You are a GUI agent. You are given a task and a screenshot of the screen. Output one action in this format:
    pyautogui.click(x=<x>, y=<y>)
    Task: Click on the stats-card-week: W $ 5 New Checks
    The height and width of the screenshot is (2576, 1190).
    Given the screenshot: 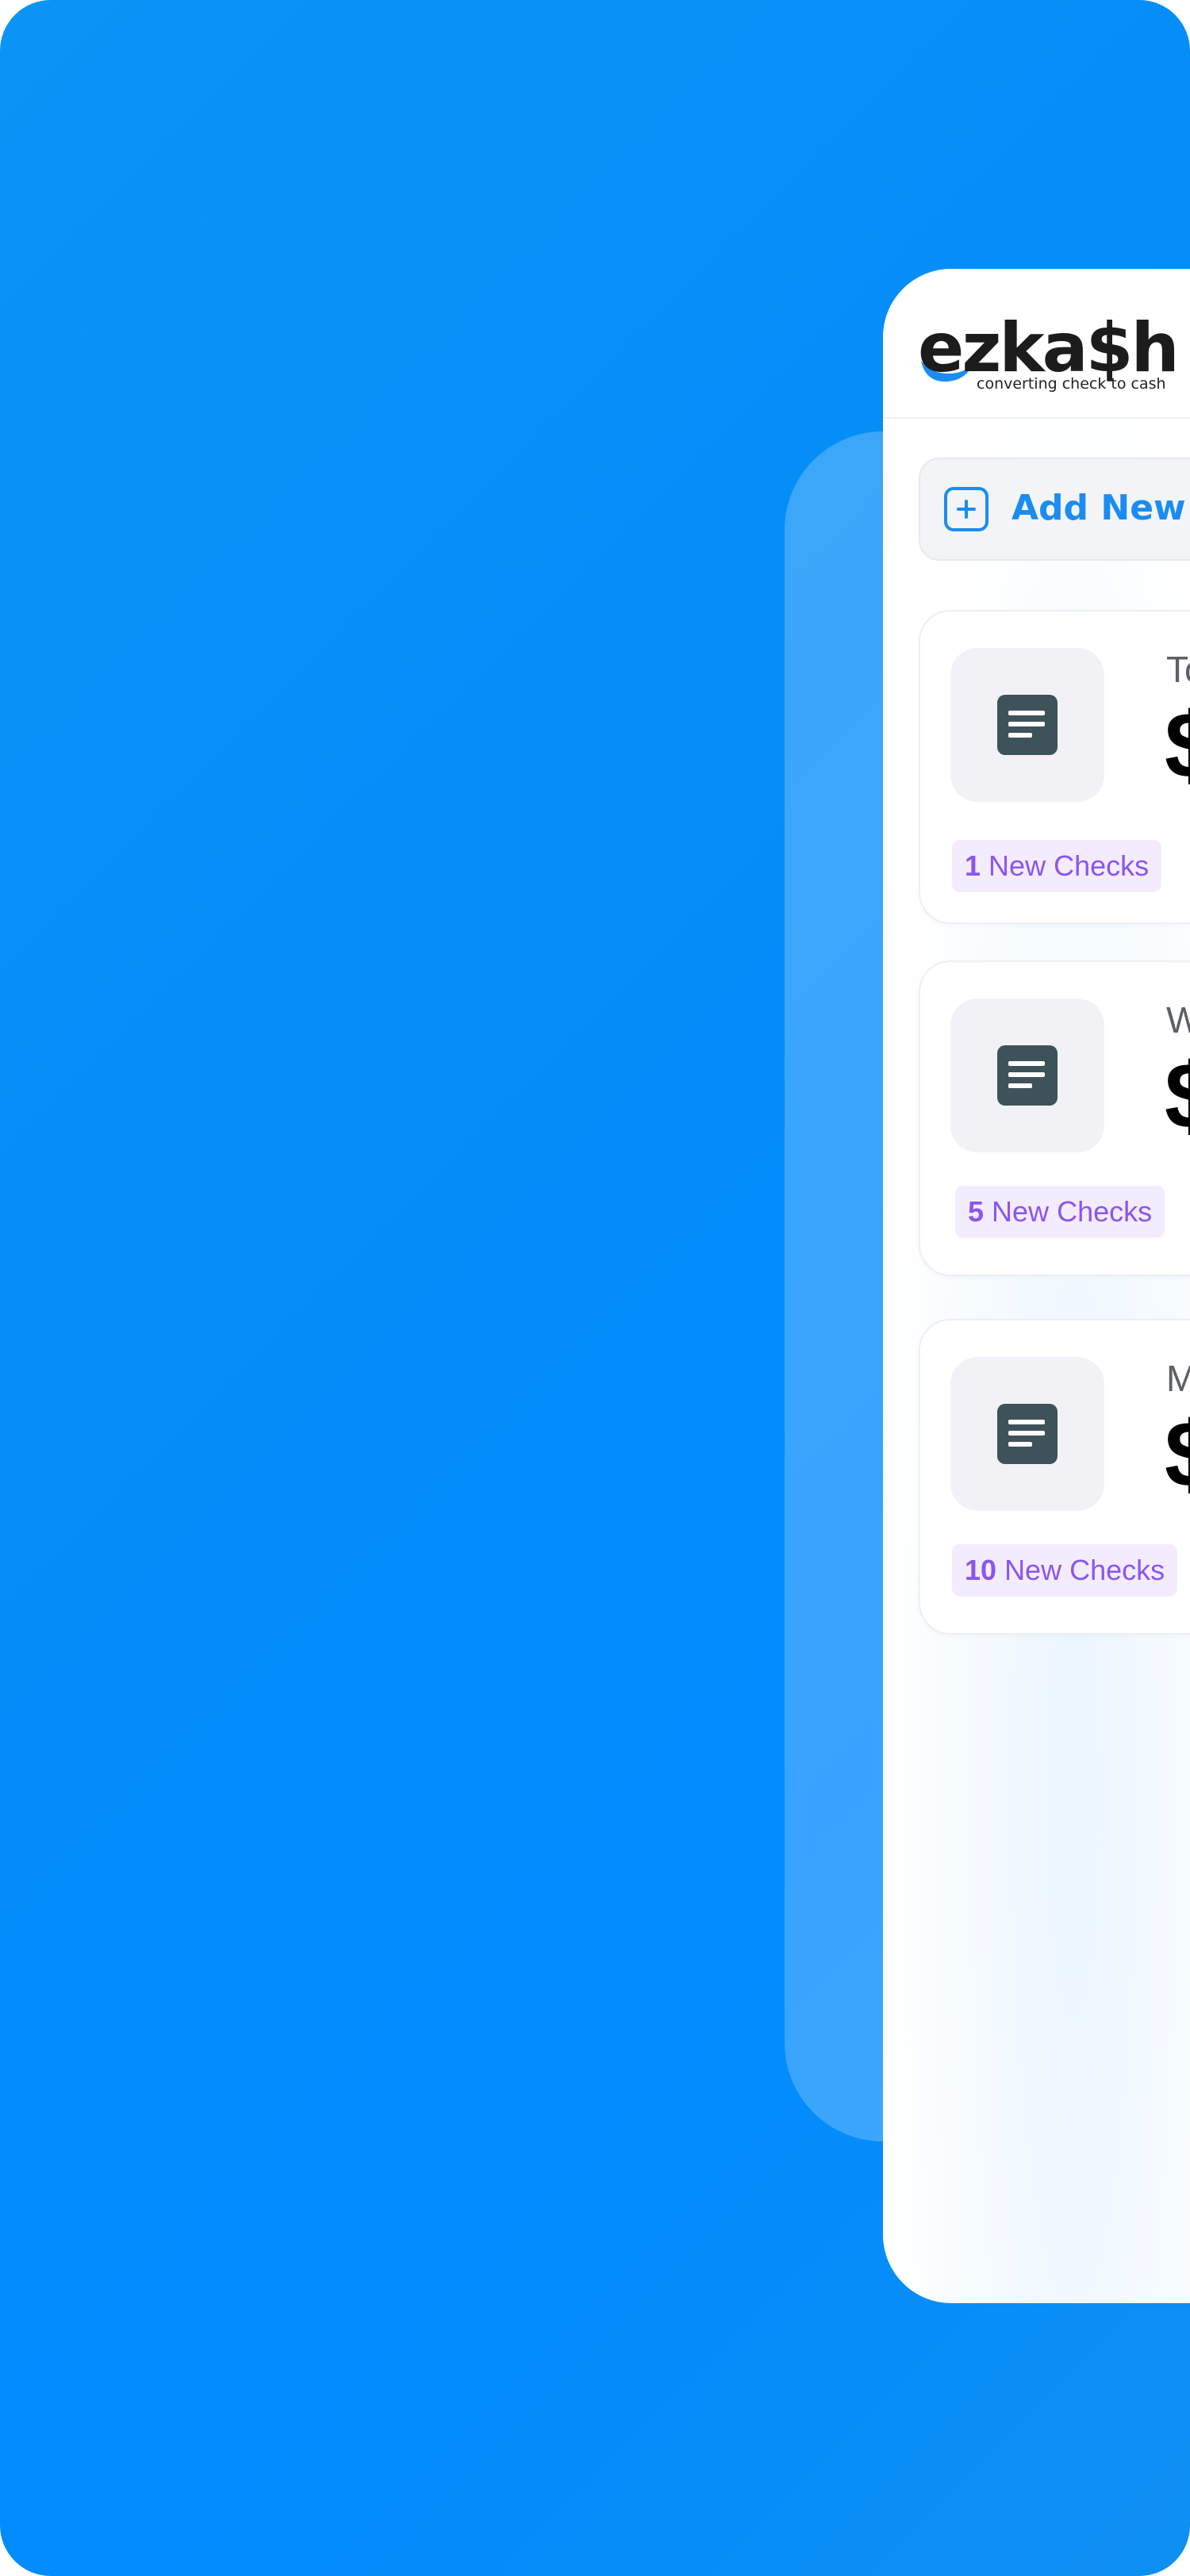 What is the action you would take?
    pyautogui.click(x=1054, y=1118)
    